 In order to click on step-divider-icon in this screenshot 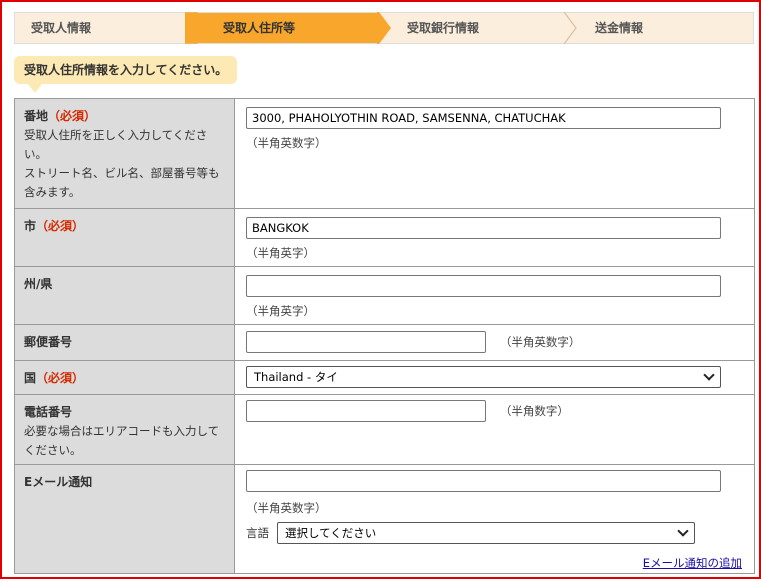, I will do `click(570, 28)`.